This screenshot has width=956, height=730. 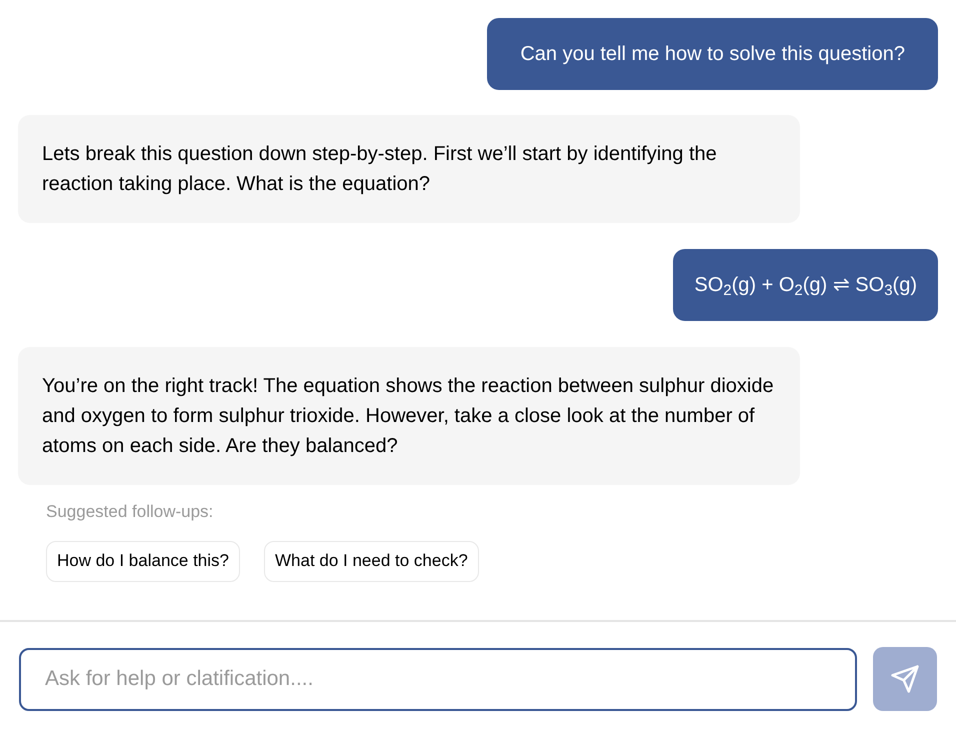 I want to click on assistant-message: Lets break this question down step-by-step. First we’ll start by identifying the reaction taking place. What is the equation?, so click(x=409, y=169).